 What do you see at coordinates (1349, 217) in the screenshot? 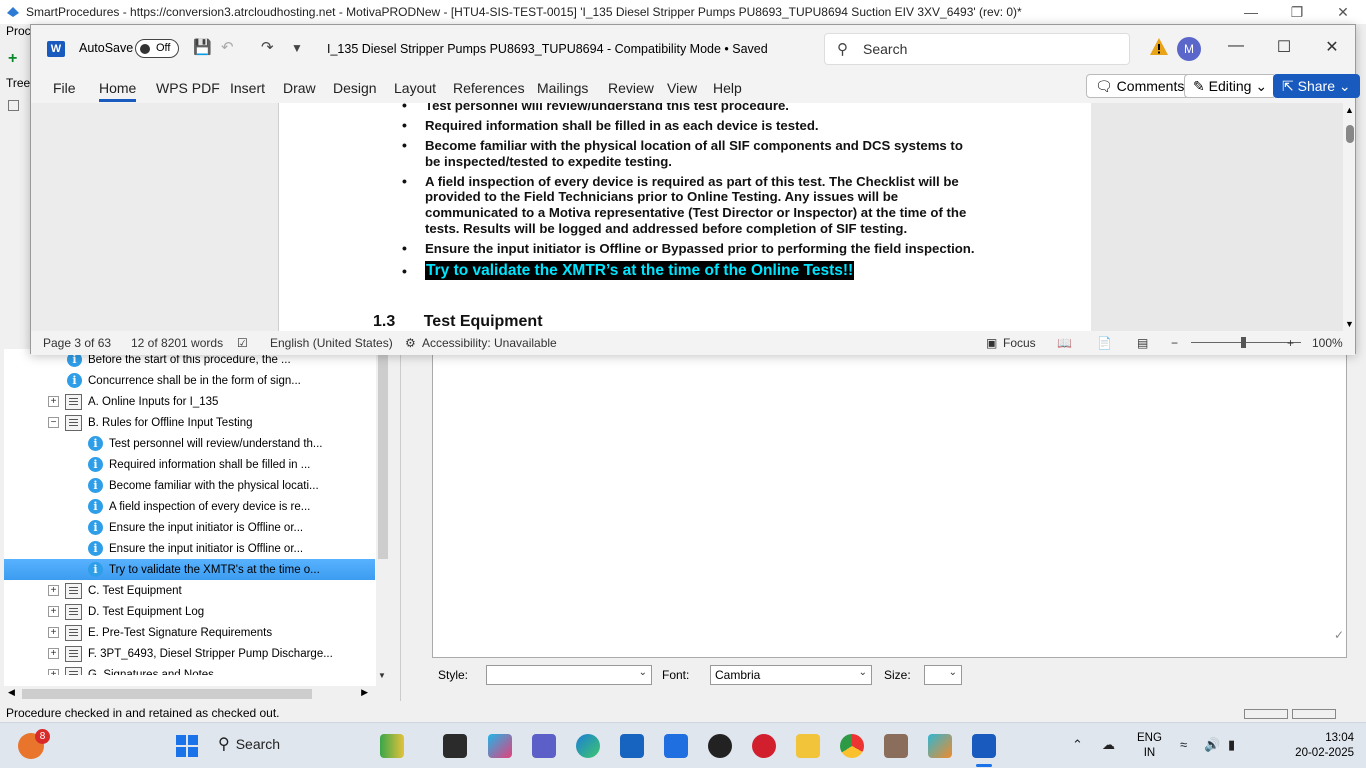
I see `document-vertical-scrollbar: ▲ ▼` at bounding box center [1349, 217].